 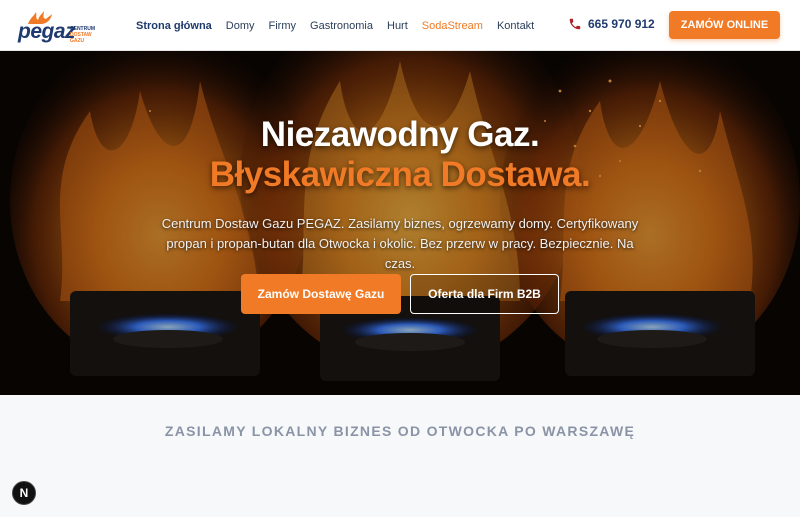 What do you see at coordinates (81, 38) in the screenshot?
I see `logo-subtitle-2: DOSTAW GAZU` at bounding box center [81, 38].